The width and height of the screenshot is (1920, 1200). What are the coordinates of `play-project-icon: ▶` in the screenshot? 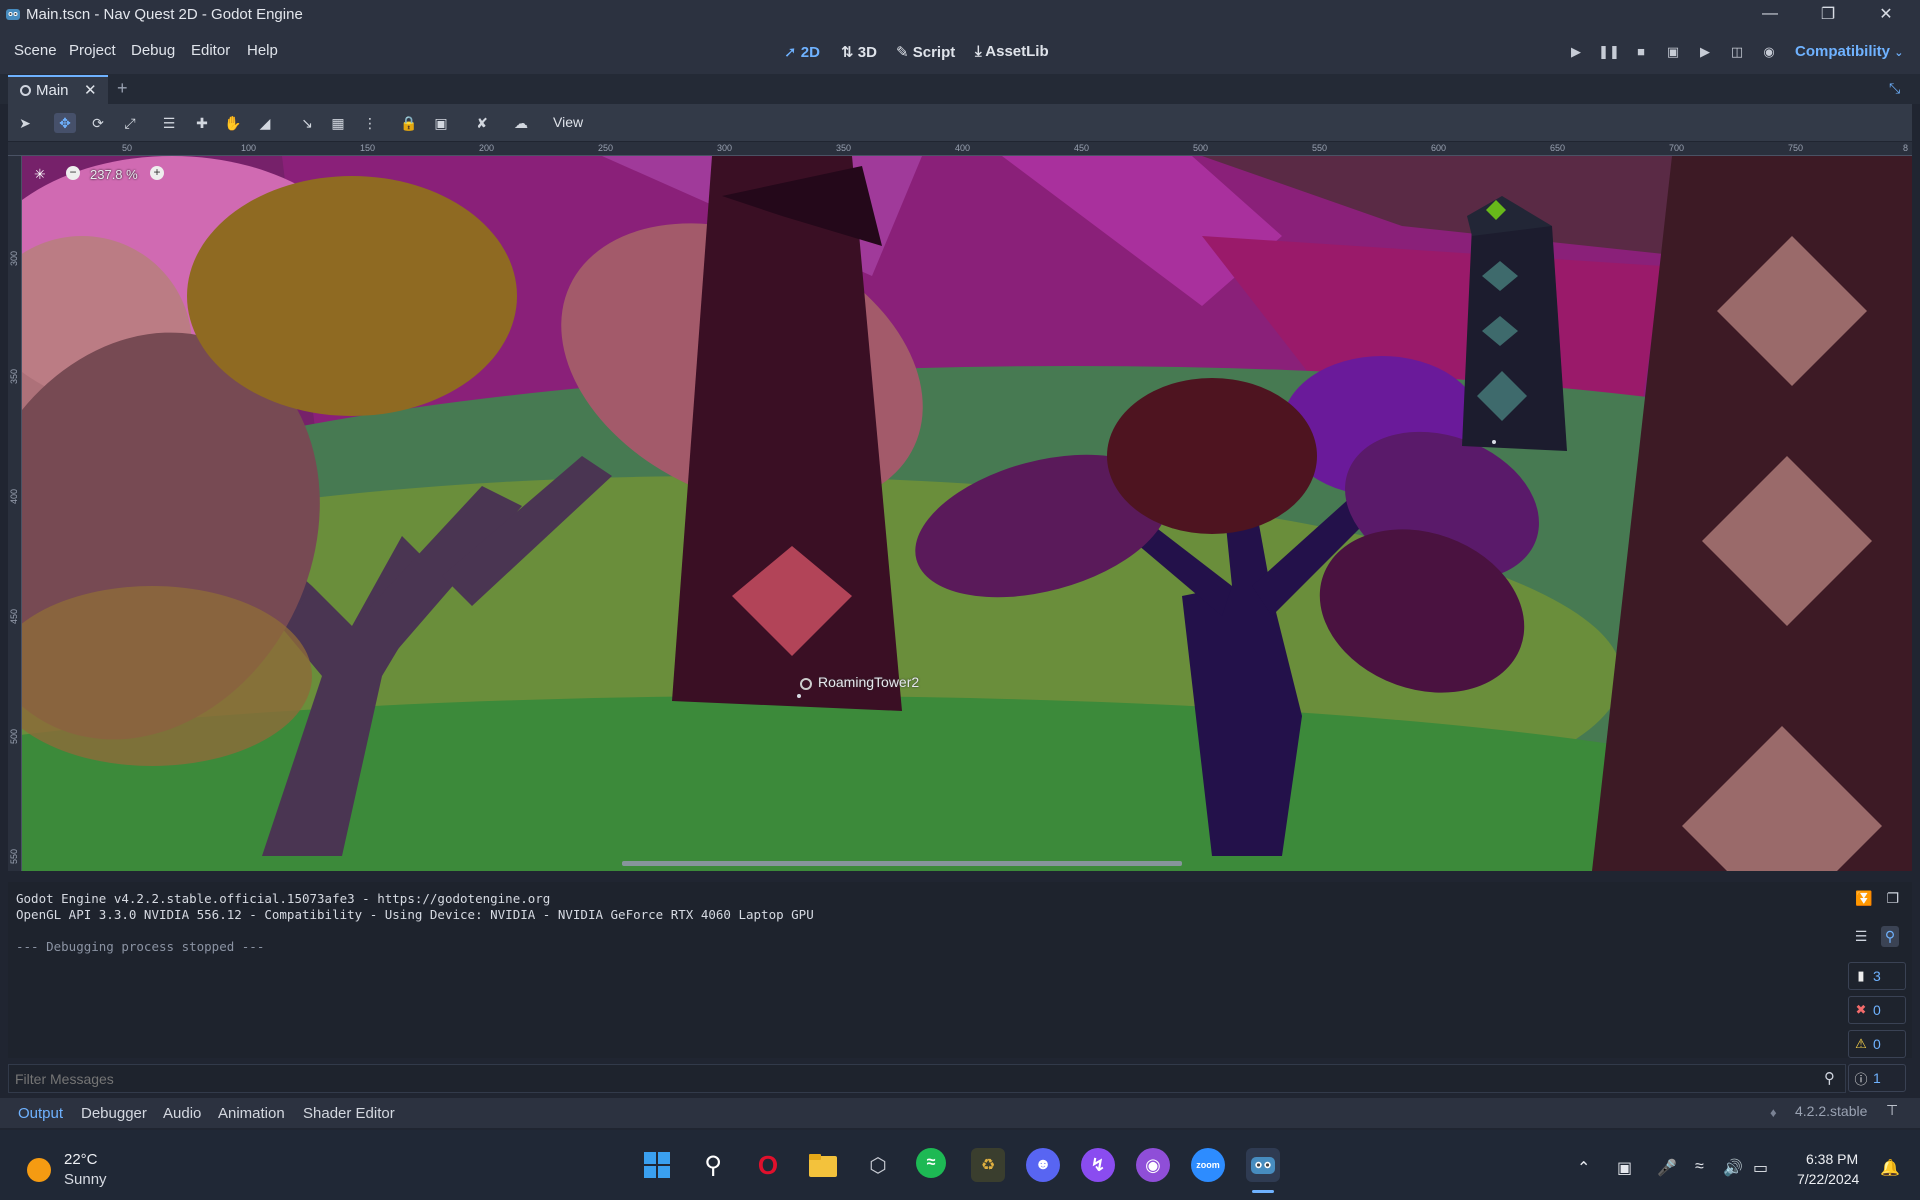 It's located at (1576, 53).